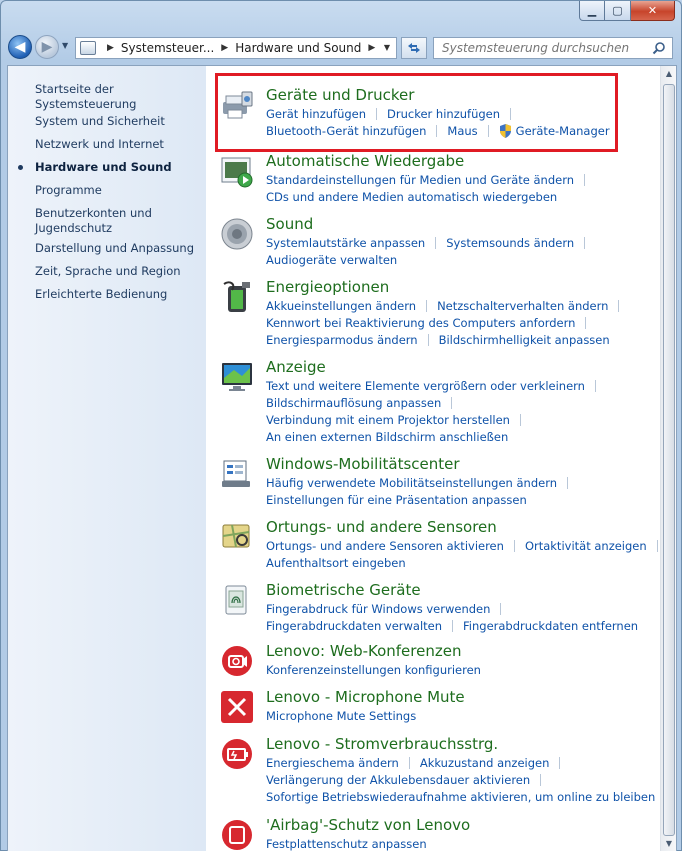 The height and width of the screenshot is (851, 682). I want to click on link-row: Fingerabdruck für Windows verwenden, so click(388, 609).